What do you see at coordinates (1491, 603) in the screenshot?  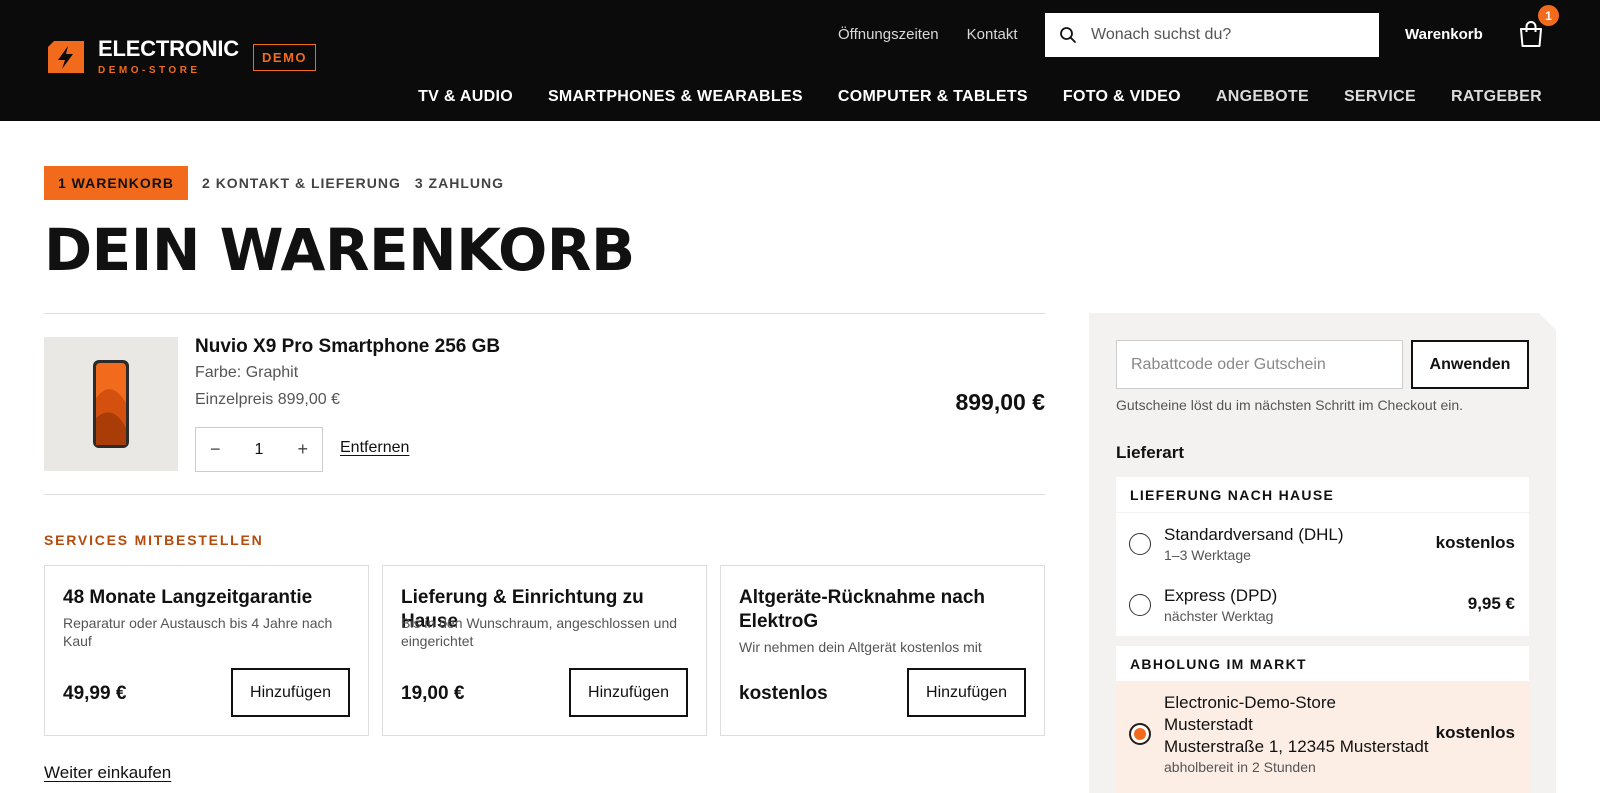 I see `option-price: 9,95 €` at bounding box center [1491, 603].